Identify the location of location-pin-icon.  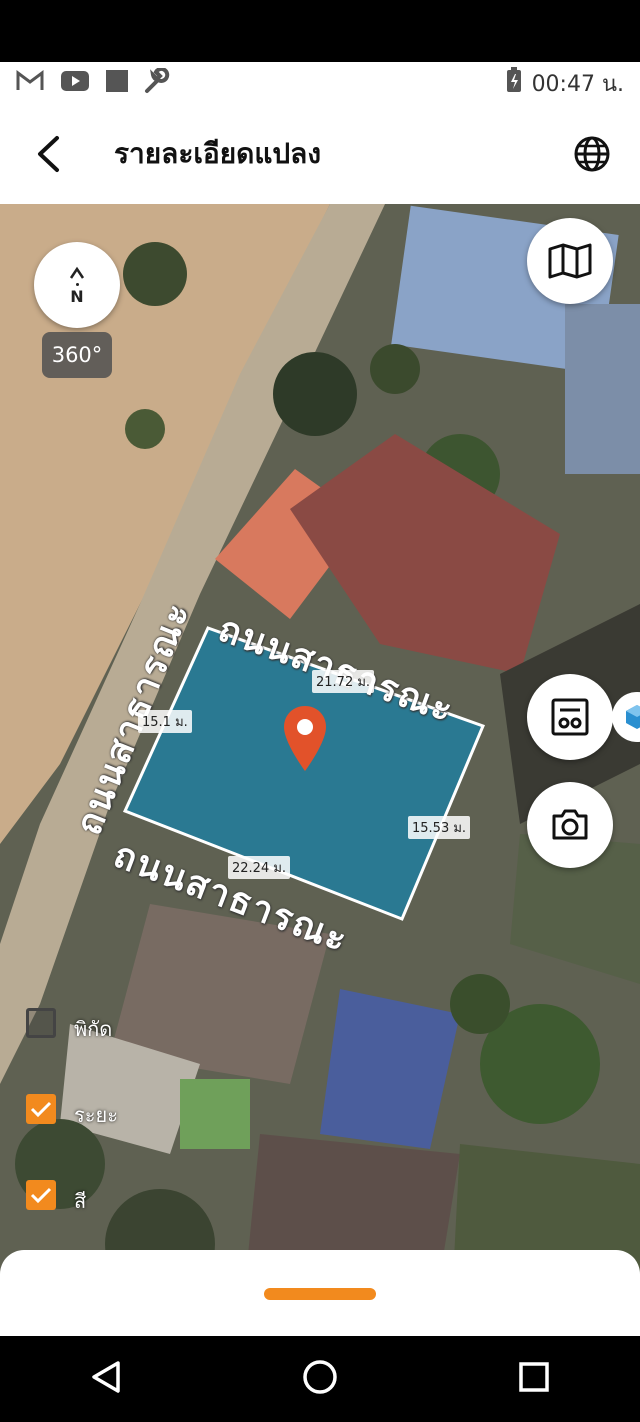
(305, 738).